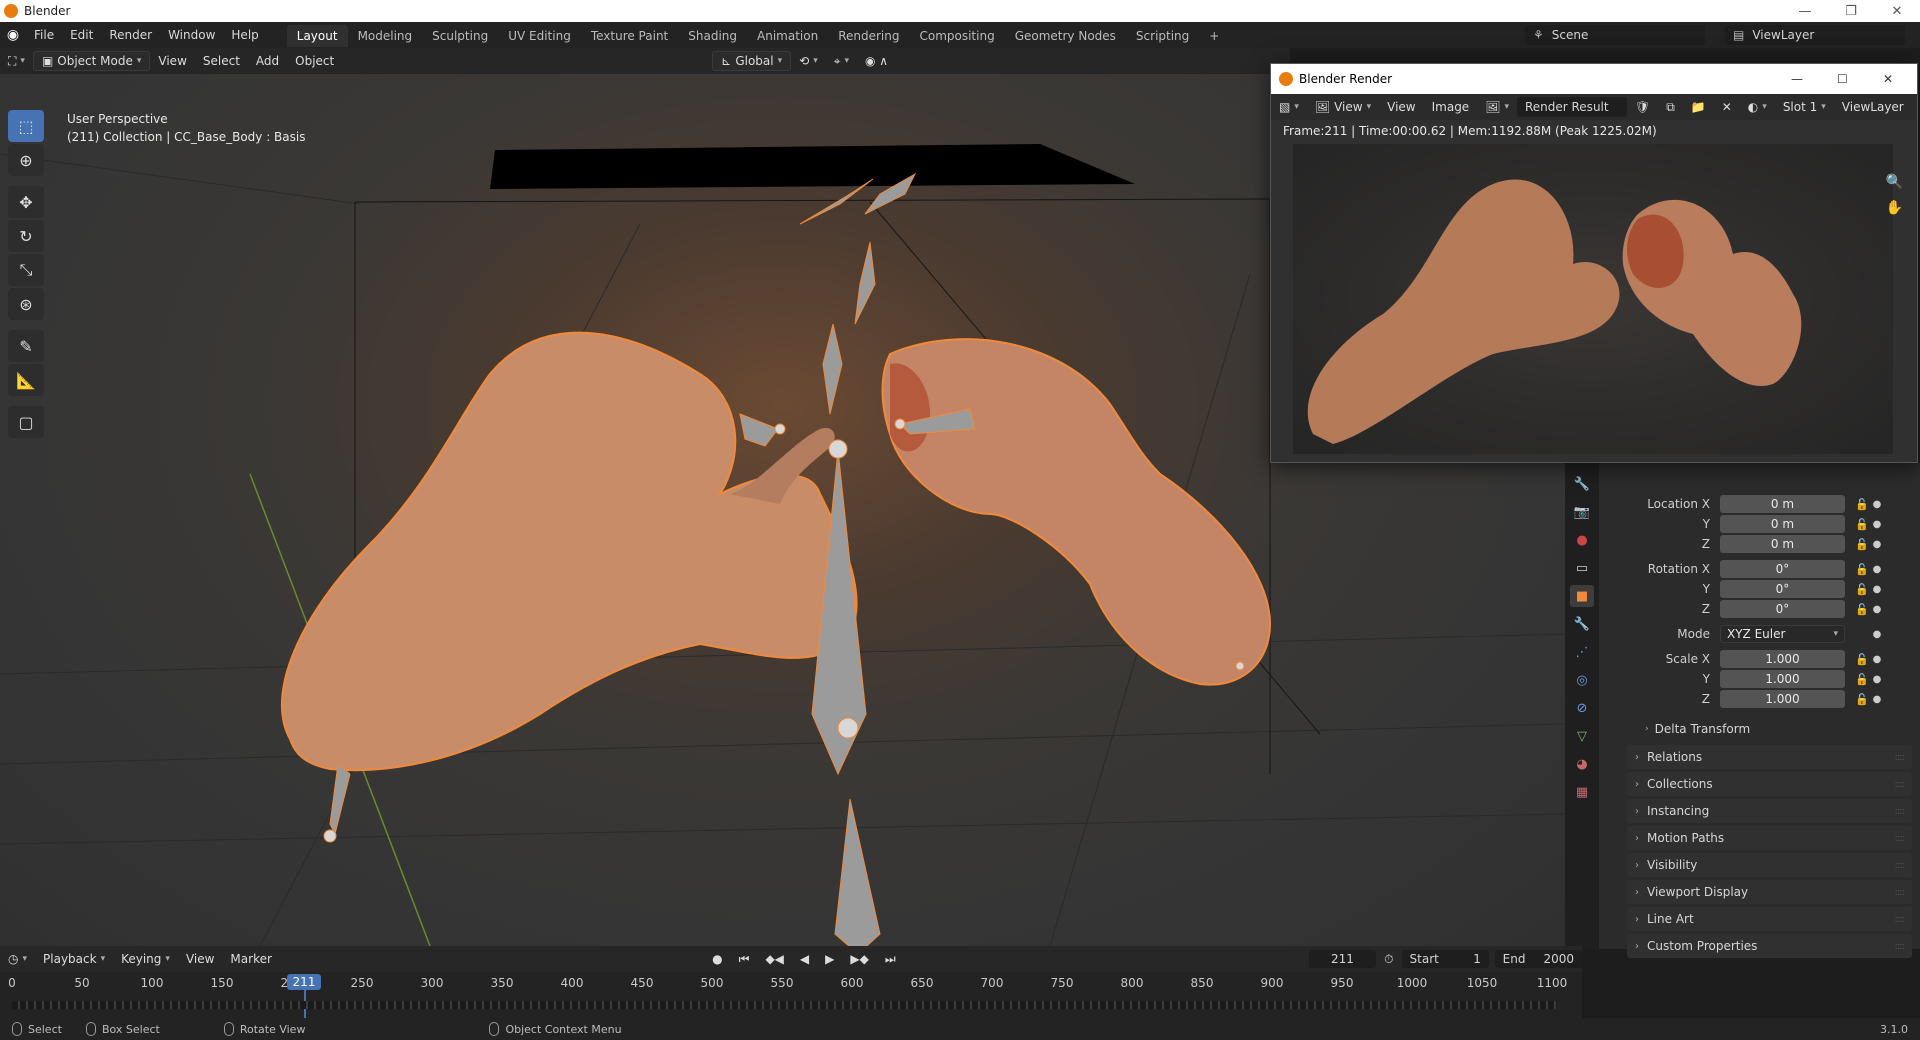 Image resolution: width=1920 pixels, height=1040 pixels. Describe the element at coordinates (1497, 107) in the screenshot. I see `image-browse-icon: 🖼 ▾` at that location.